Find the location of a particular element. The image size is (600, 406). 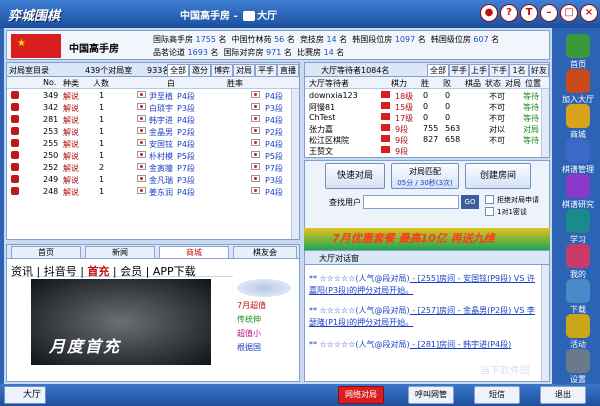

col-game: 对局 is located at coordinates (513, 83).